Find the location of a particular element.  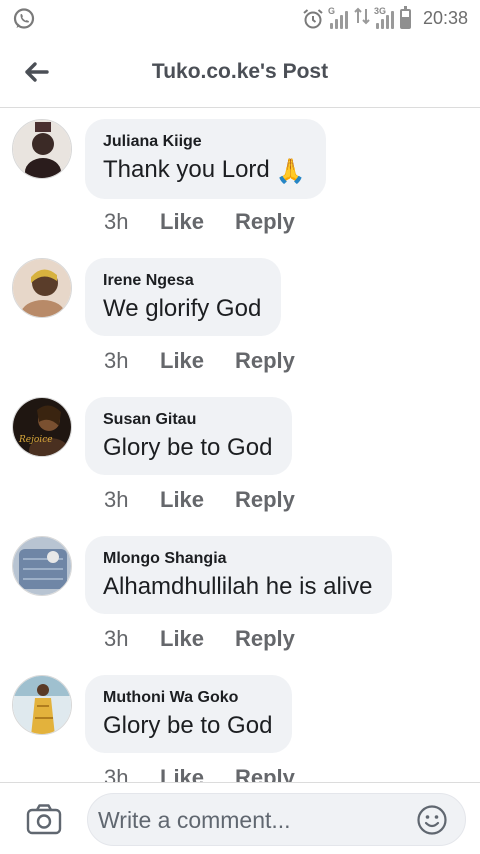

battery-icon is located at coordinates (405, 17).